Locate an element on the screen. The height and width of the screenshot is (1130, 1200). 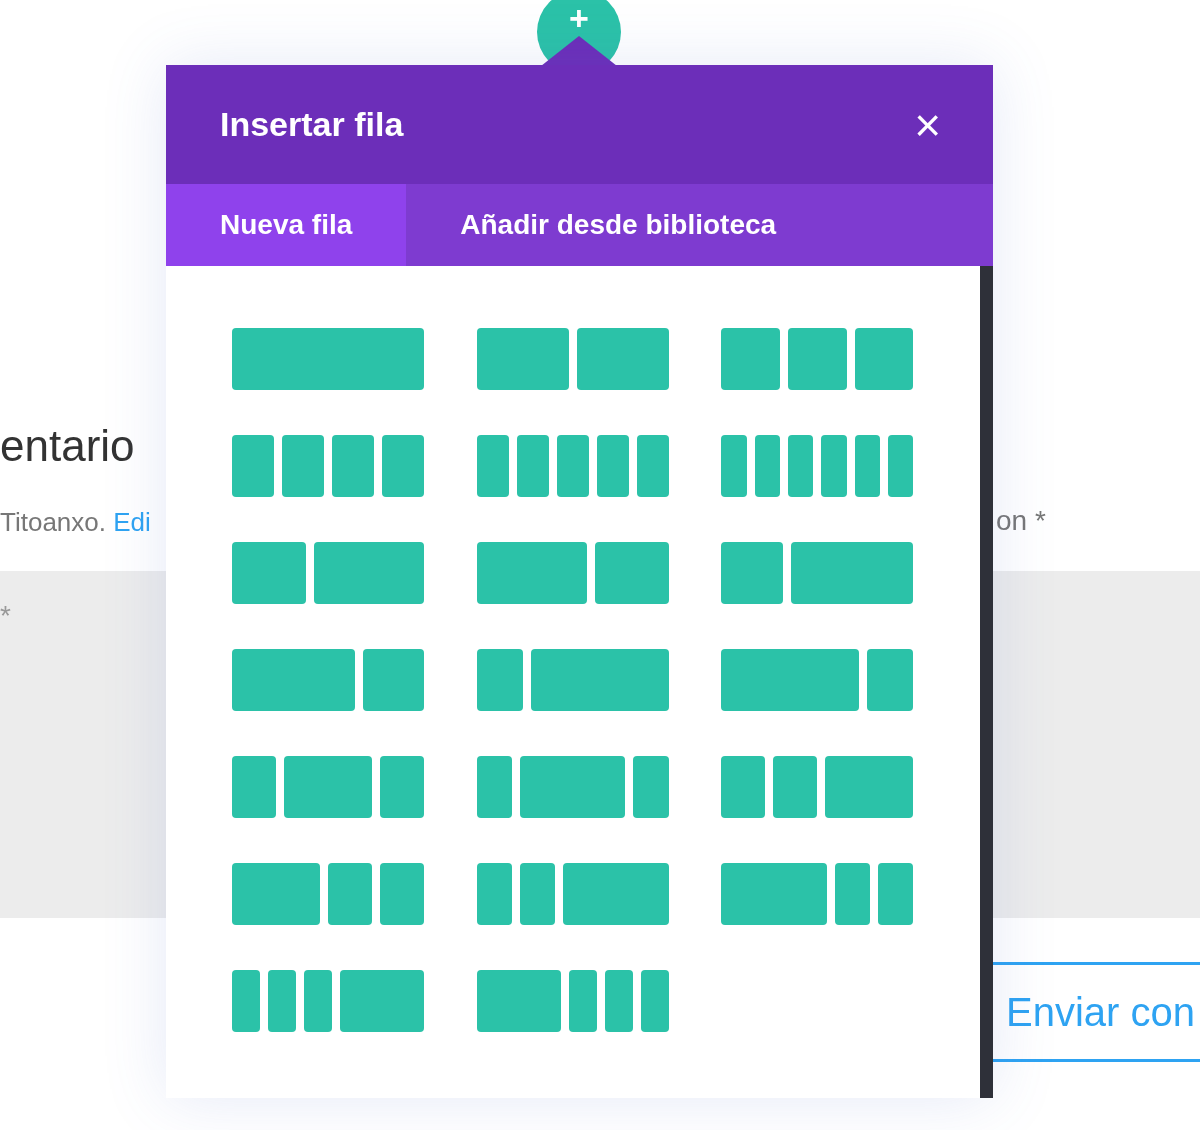
tab: Nueva fila is located at coordinates (286, 225).